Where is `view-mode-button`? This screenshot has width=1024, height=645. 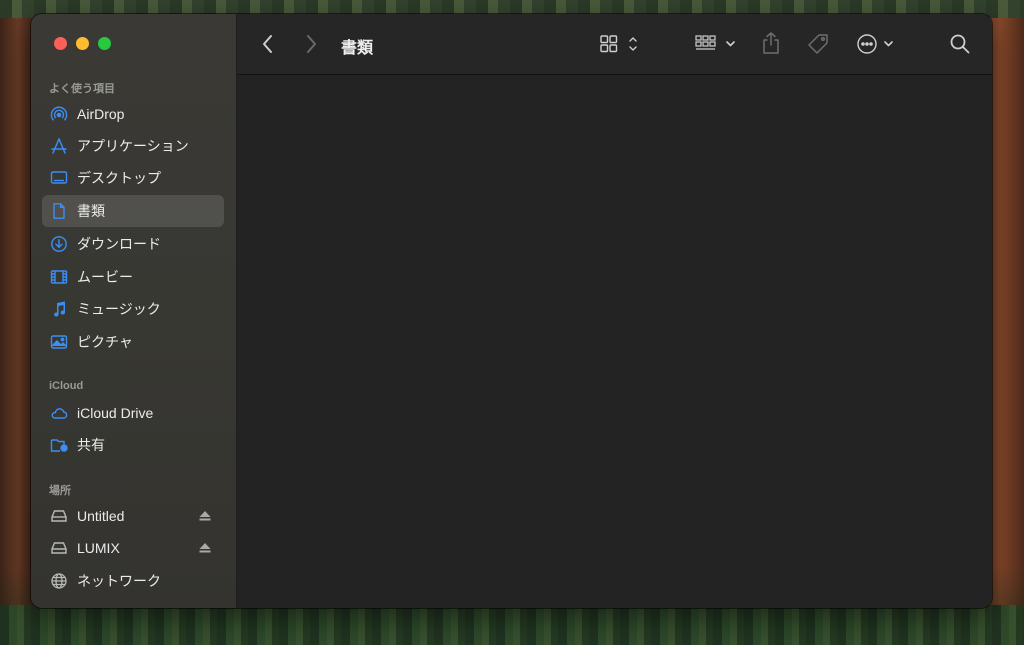 view-mode-button is located at coordinates (621, 44).